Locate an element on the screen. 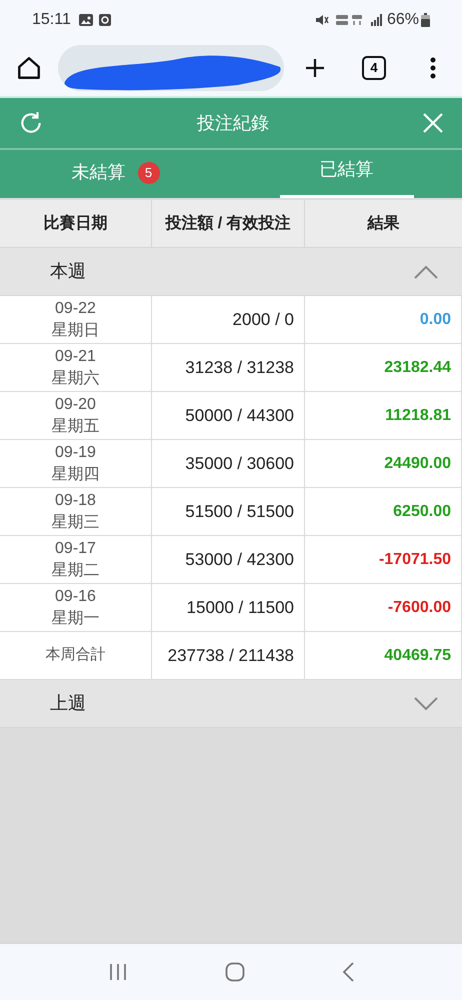  more-menu-icon is located at coordinates (433, 68).